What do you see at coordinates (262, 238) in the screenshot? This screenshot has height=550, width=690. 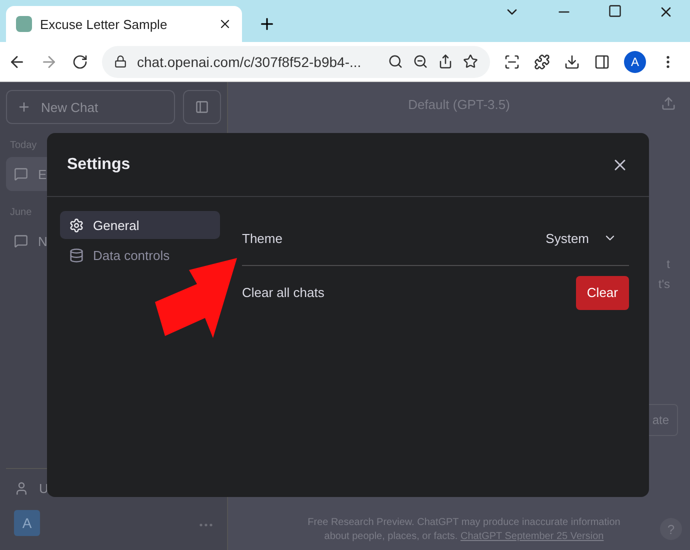 I see `setting-label: Theme` at bounding box center [262, 238].